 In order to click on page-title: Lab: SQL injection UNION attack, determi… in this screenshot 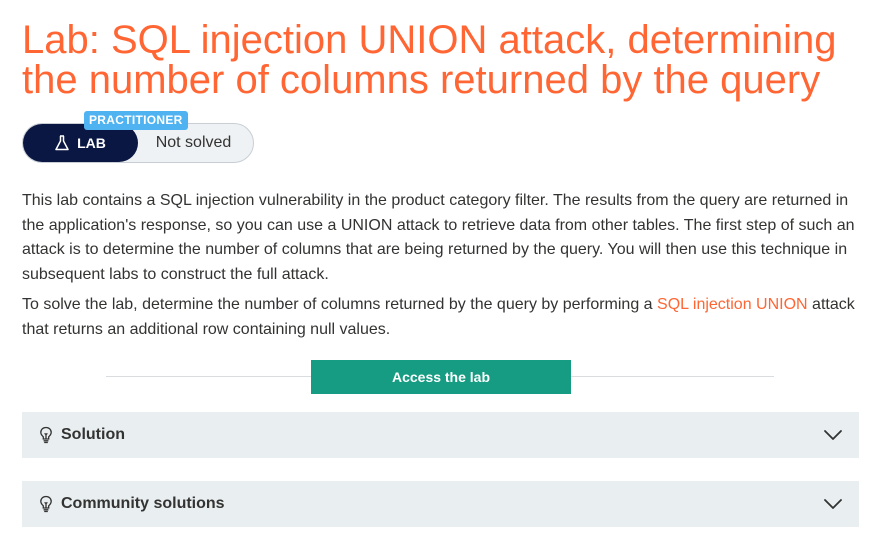, I will do `click(429, 60)`.